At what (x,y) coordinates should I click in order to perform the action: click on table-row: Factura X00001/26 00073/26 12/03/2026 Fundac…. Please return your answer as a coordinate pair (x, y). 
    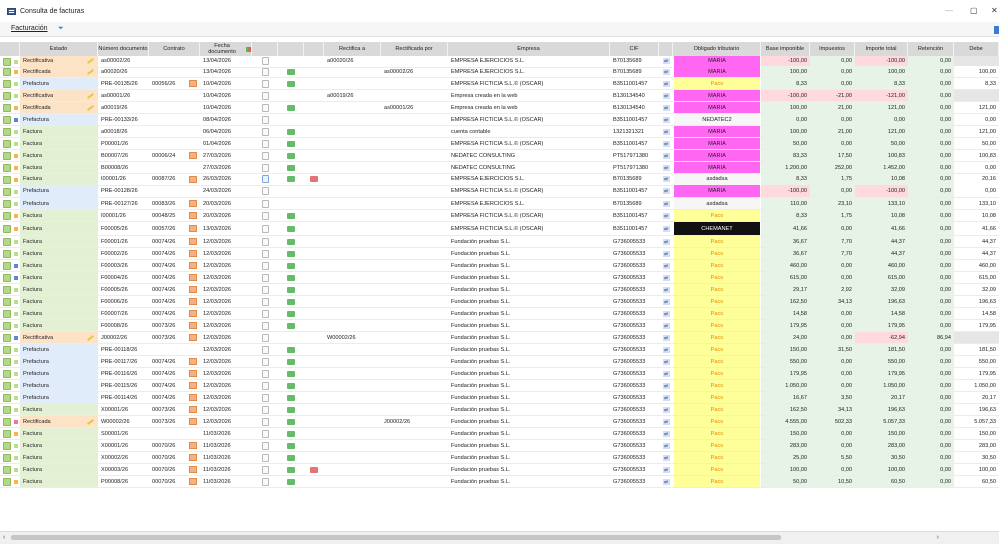
    Looking at the image, I should click on (499, 410).